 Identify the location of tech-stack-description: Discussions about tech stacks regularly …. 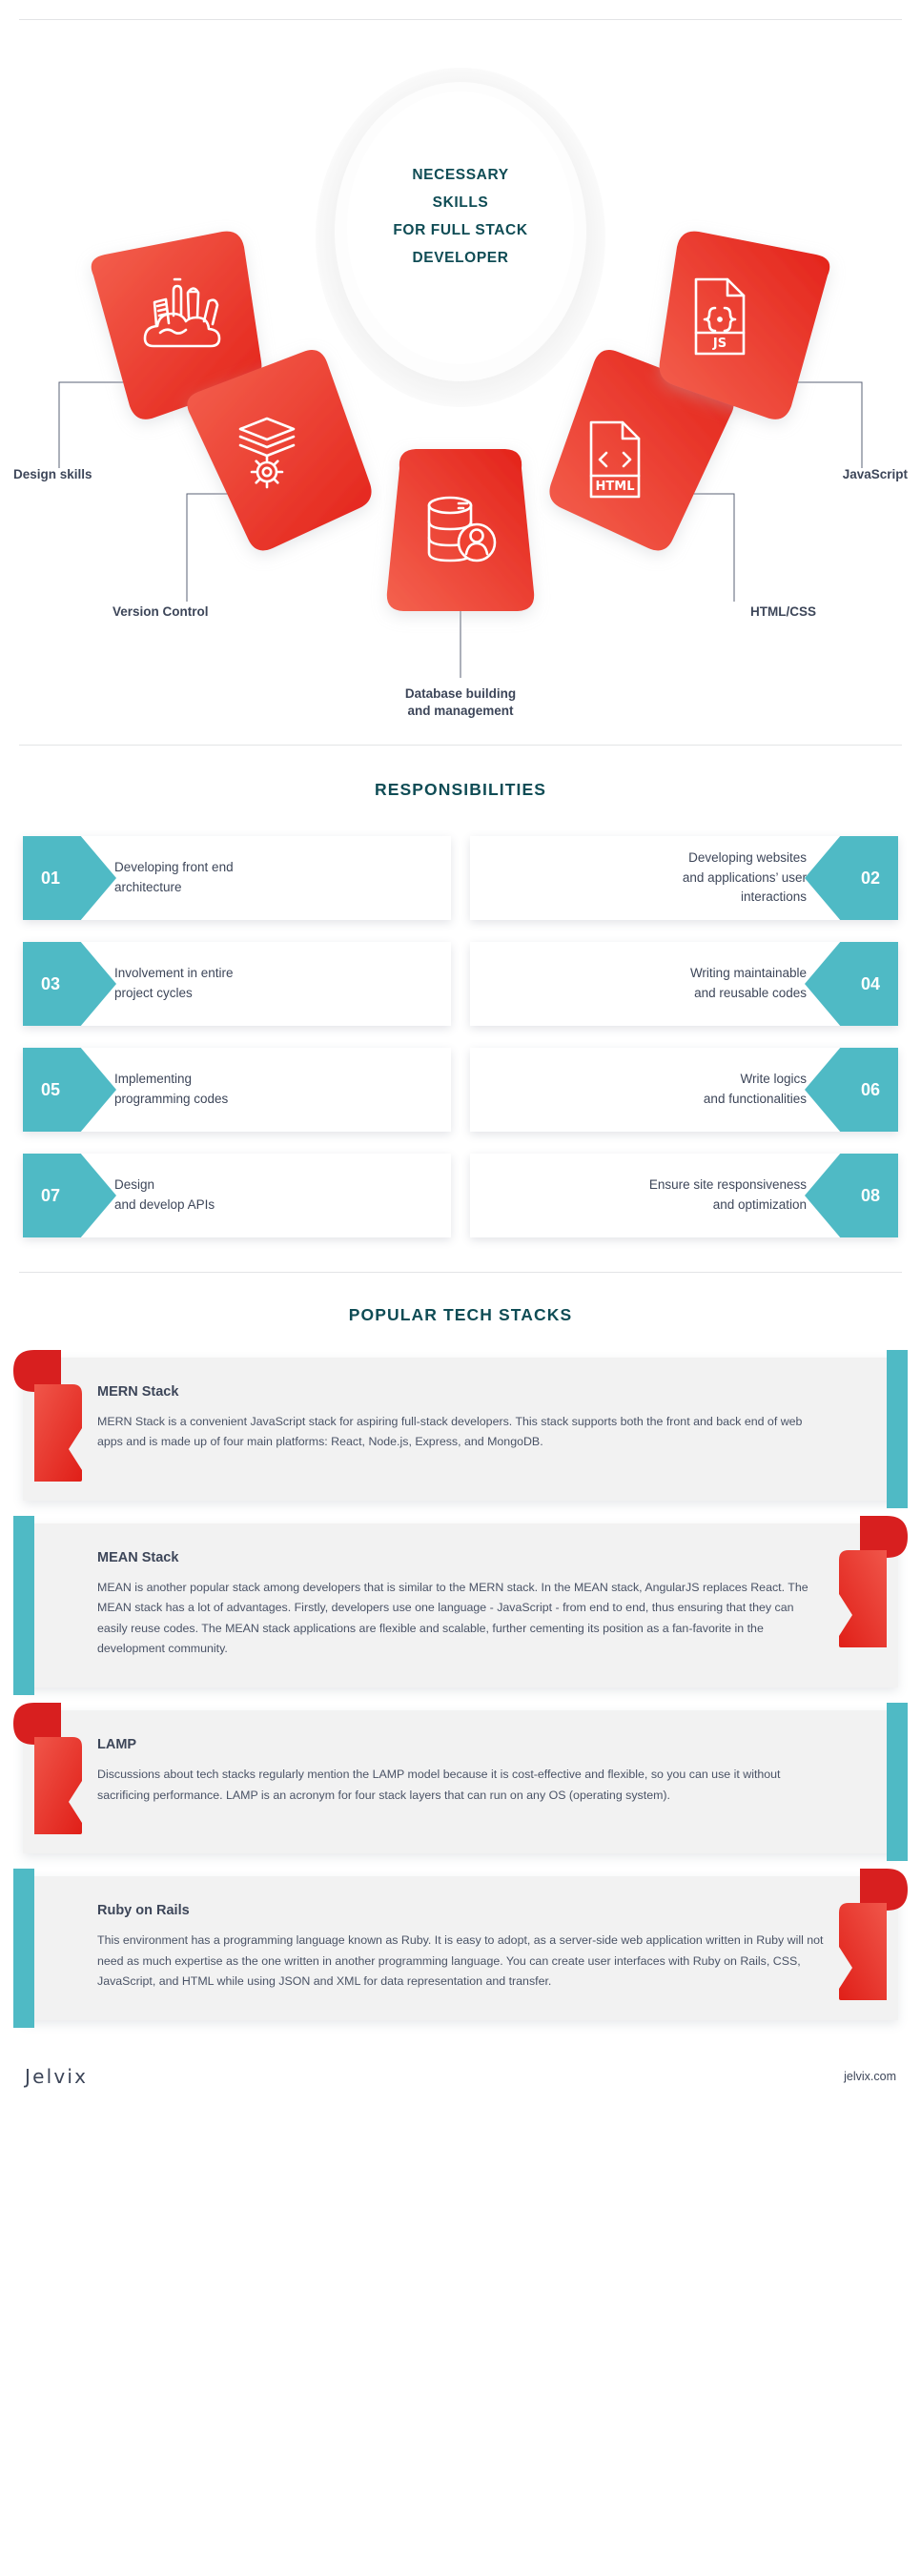
(439, 1785).